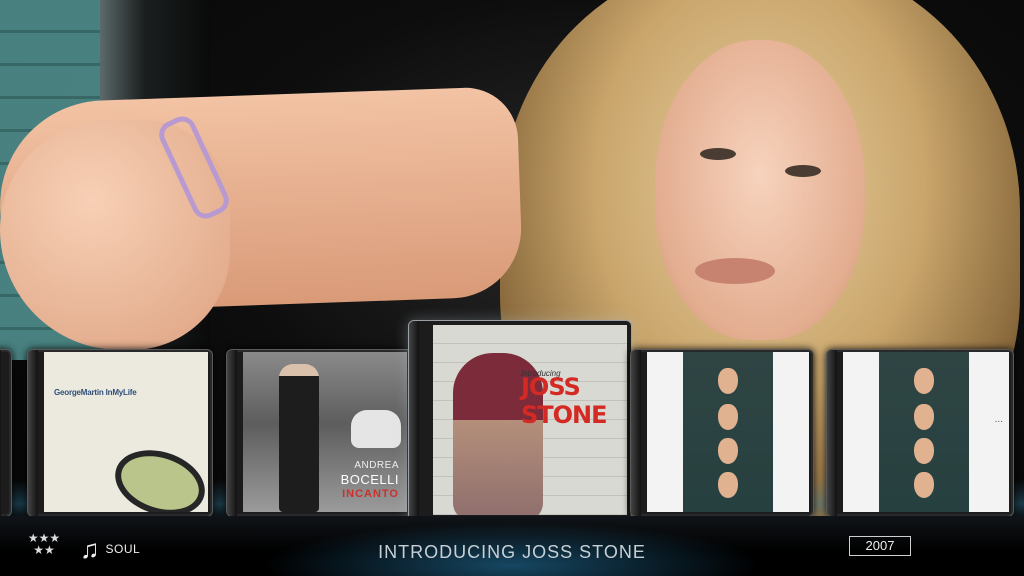  I want to click on man-figure, so click(299, 438).